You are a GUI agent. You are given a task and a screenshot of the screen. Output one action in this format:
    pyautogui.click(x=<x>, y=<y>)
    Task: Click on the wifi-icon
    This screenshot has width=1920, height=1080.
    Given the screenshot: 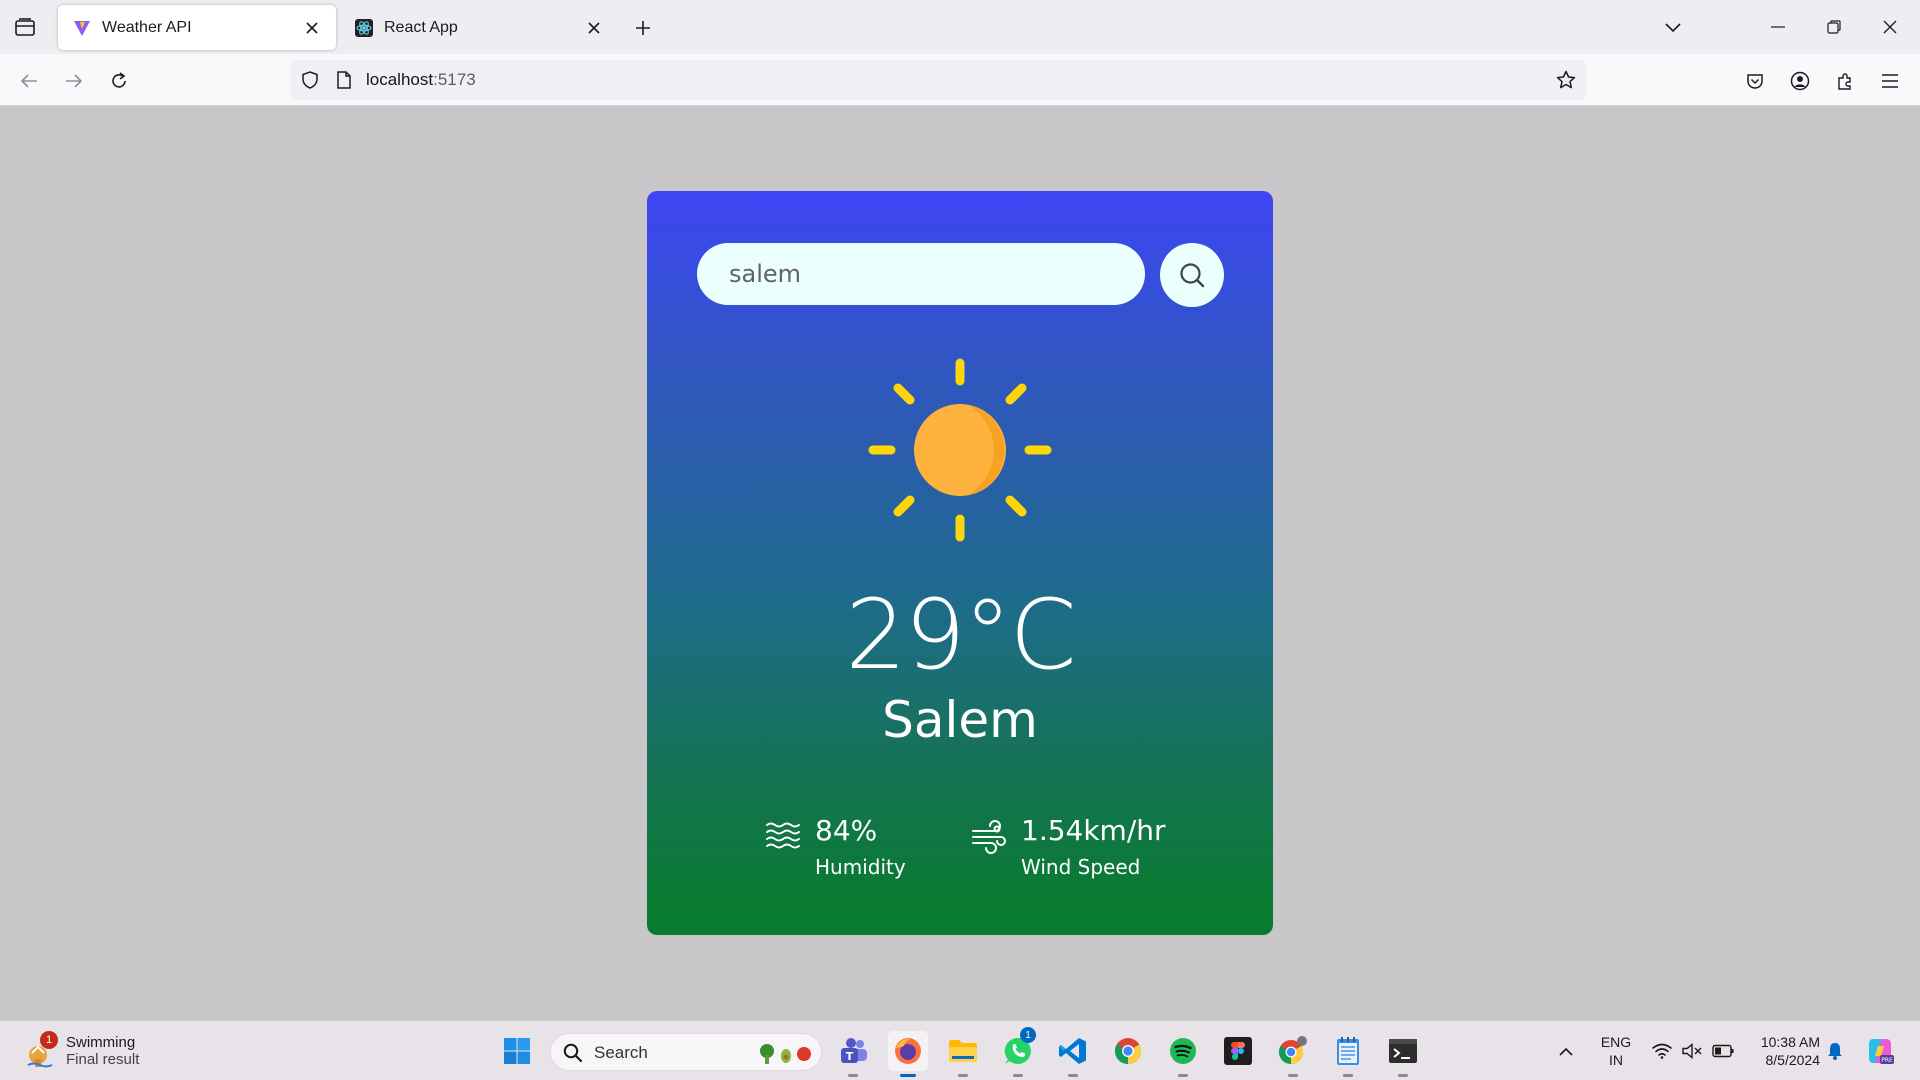 What is the action you would take?
    pyautogui.click(x=1662, y=1050)
    